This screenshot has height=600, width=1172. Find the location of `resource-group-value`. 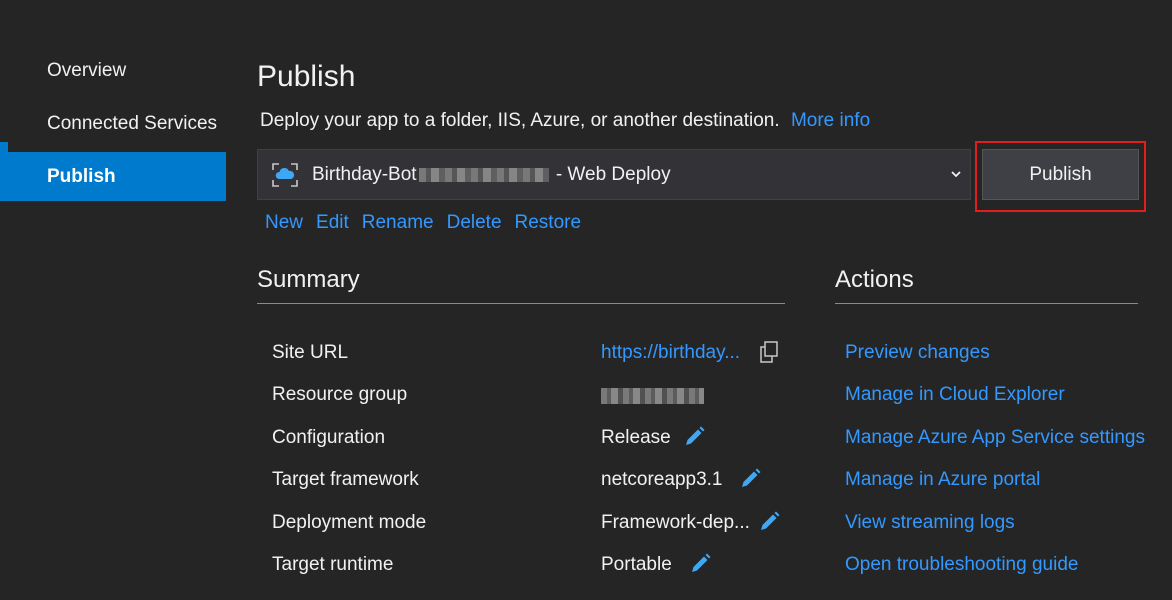

resource-group-value is located at coordinates (652, 396).